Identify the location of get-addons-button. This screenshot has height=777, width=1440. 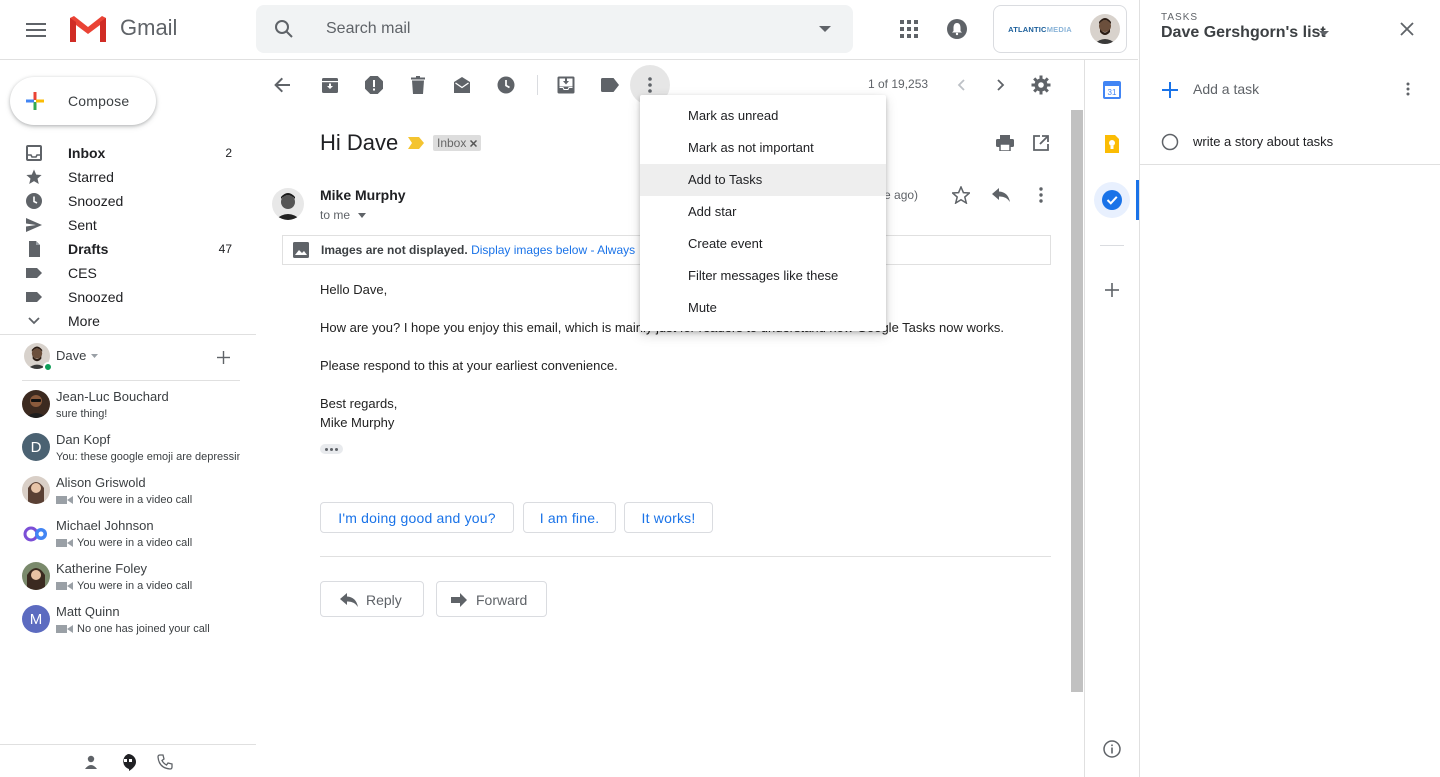
(1112, 290).